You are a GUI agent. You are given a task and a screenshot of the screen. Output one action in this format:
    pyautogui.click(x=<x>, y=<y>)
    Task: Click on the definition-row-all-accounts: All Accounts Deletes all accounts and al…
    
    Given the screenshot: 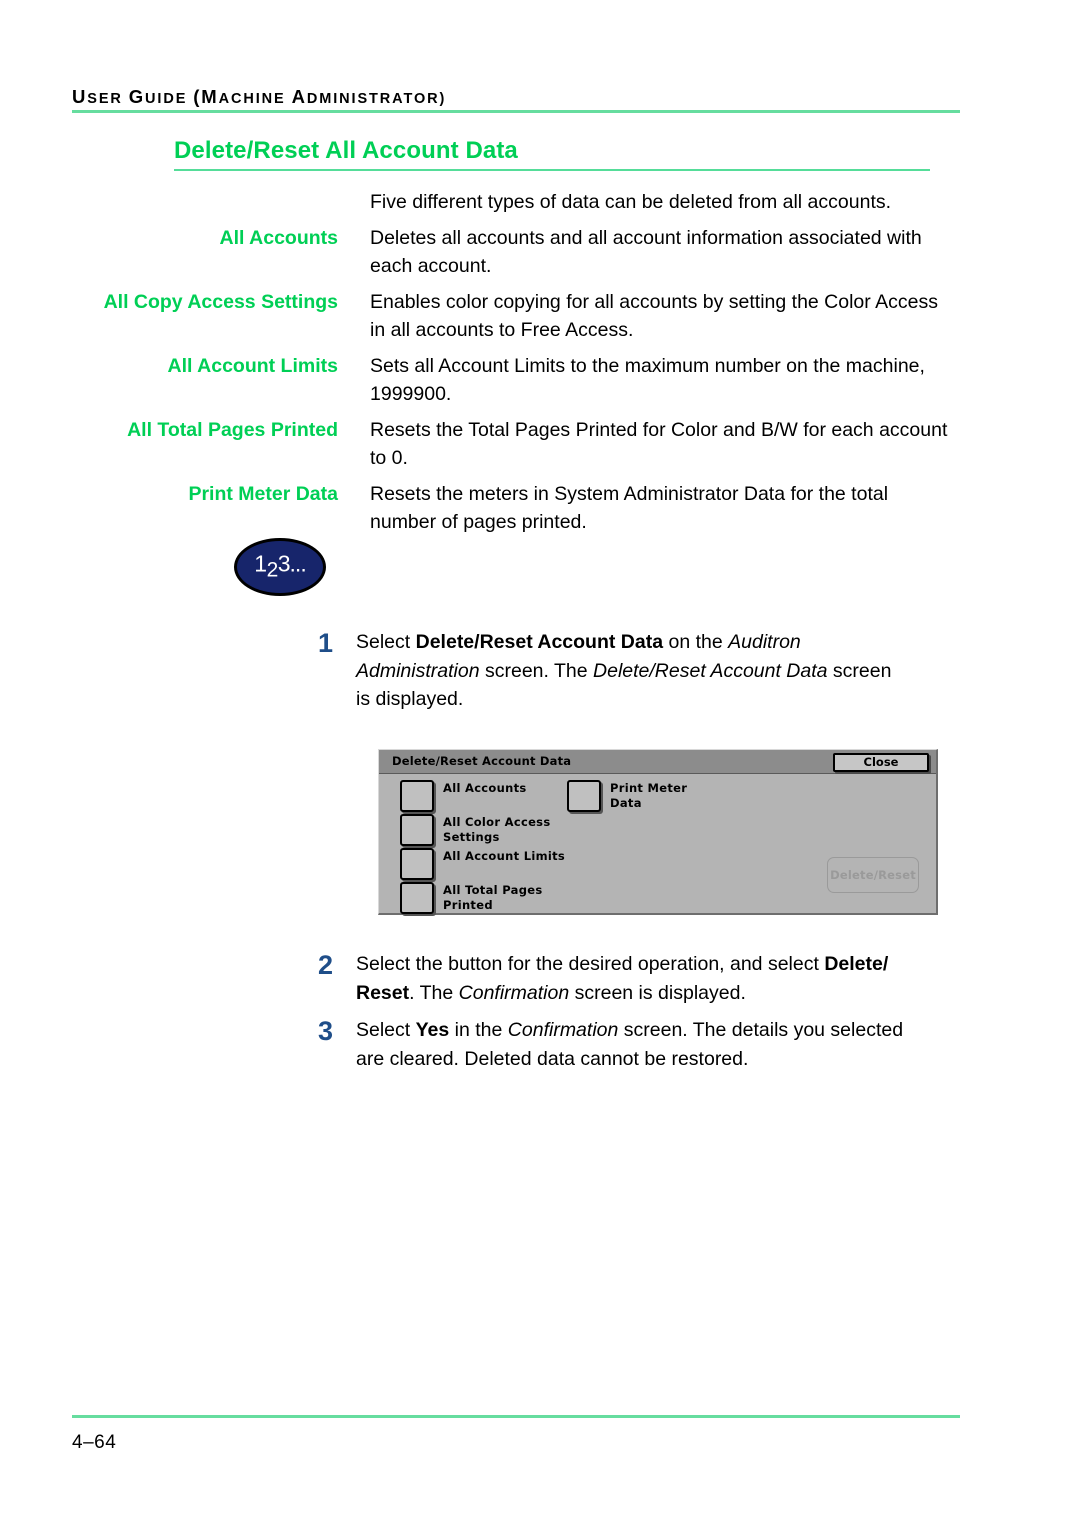 What is the action you would take?
    pyautogui.click(x=512, y=252)
    